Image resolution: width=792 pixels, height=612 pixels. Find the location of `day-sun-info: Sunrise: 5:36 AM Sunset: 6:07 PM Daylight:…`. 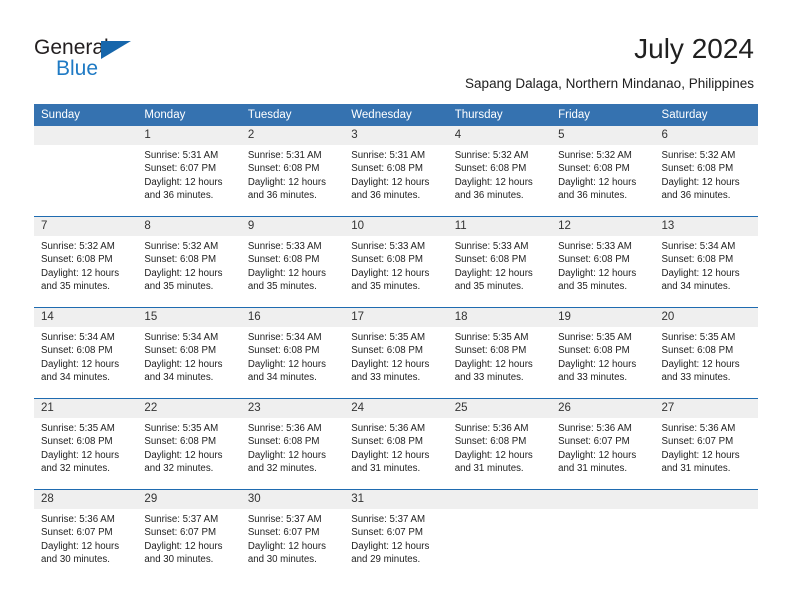

day-sun-info: Sunrise: 5:36 AM Sunset: 6:07 PM Daylight:… is located at coordinates (706, 447).